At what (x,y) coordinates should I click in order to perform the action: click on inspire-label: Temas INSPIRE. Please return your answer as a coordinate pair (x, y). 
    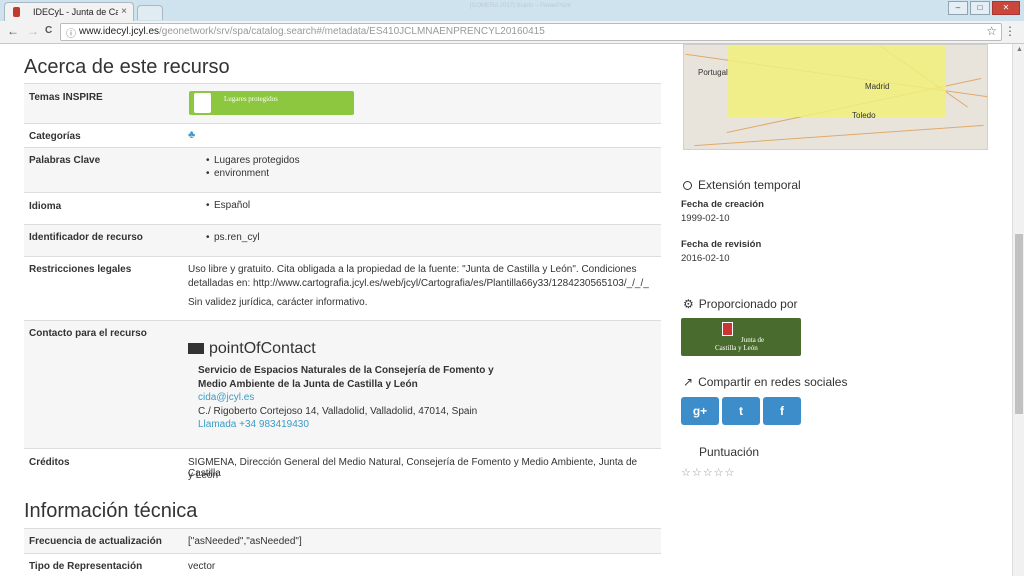
    Looking at the image, I should click on (66, 97).